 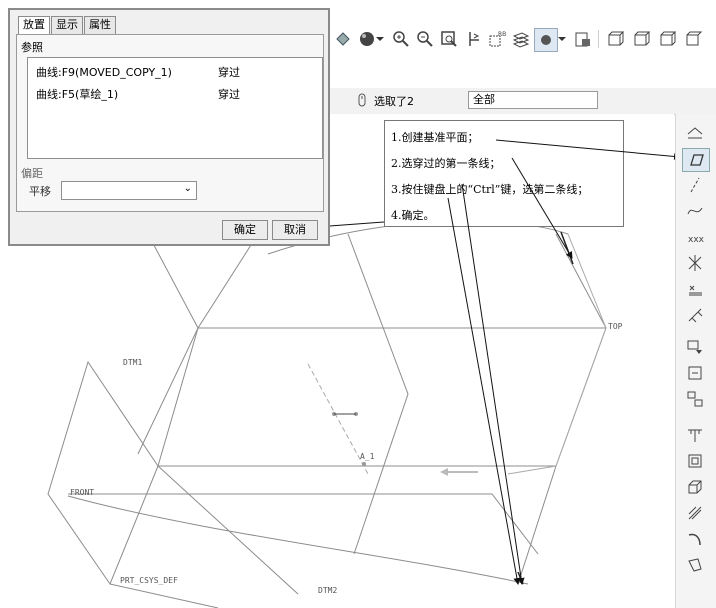 I want to click on reference-name: 曲线:F5(草绘_1), so click(x=77, y=94).